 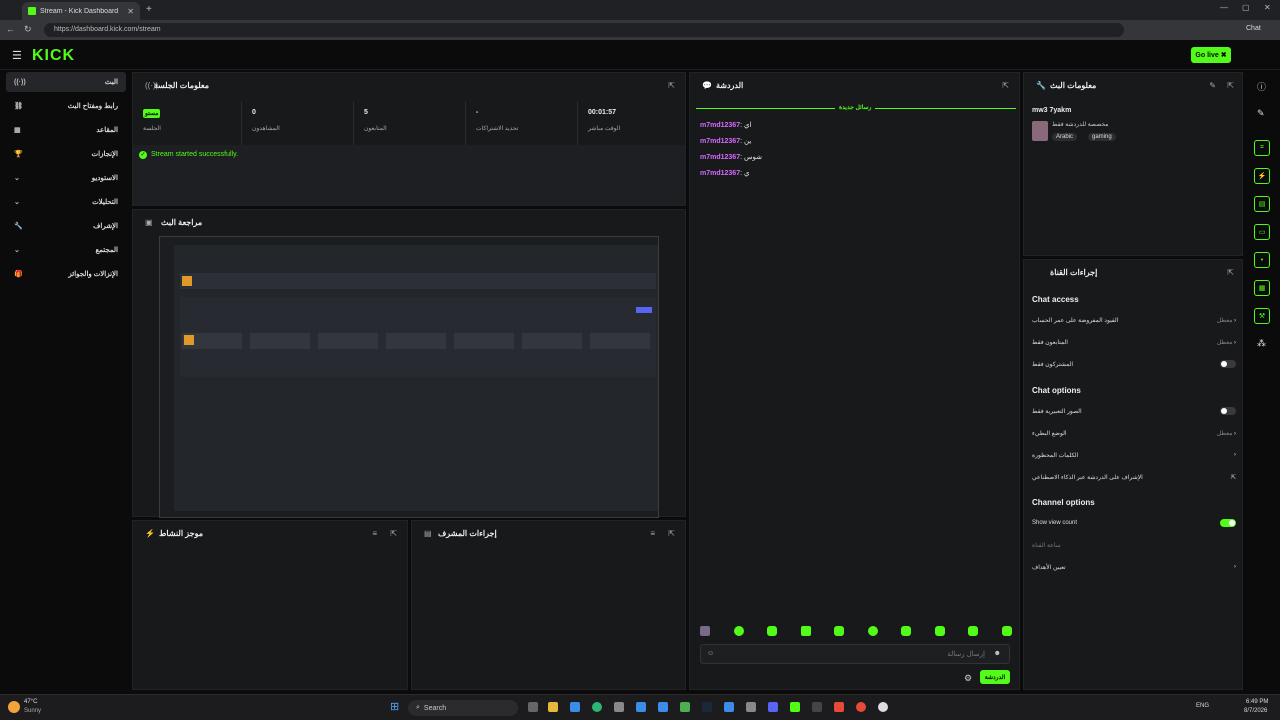 What do you see at coordinates (1224, 342) in the screenshot?
I see `option-value: معطل` at bounding box center [1224, 342].